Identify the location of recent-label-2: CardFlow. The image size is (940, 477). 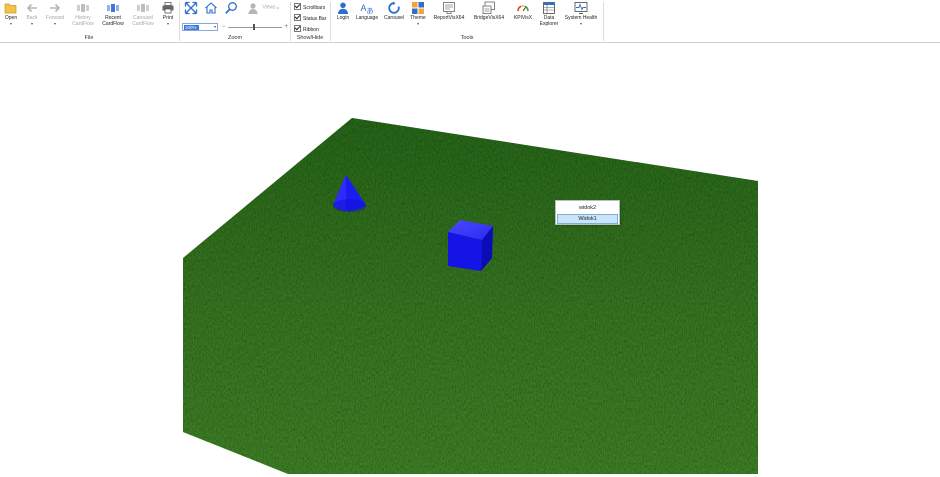
(113, 23).